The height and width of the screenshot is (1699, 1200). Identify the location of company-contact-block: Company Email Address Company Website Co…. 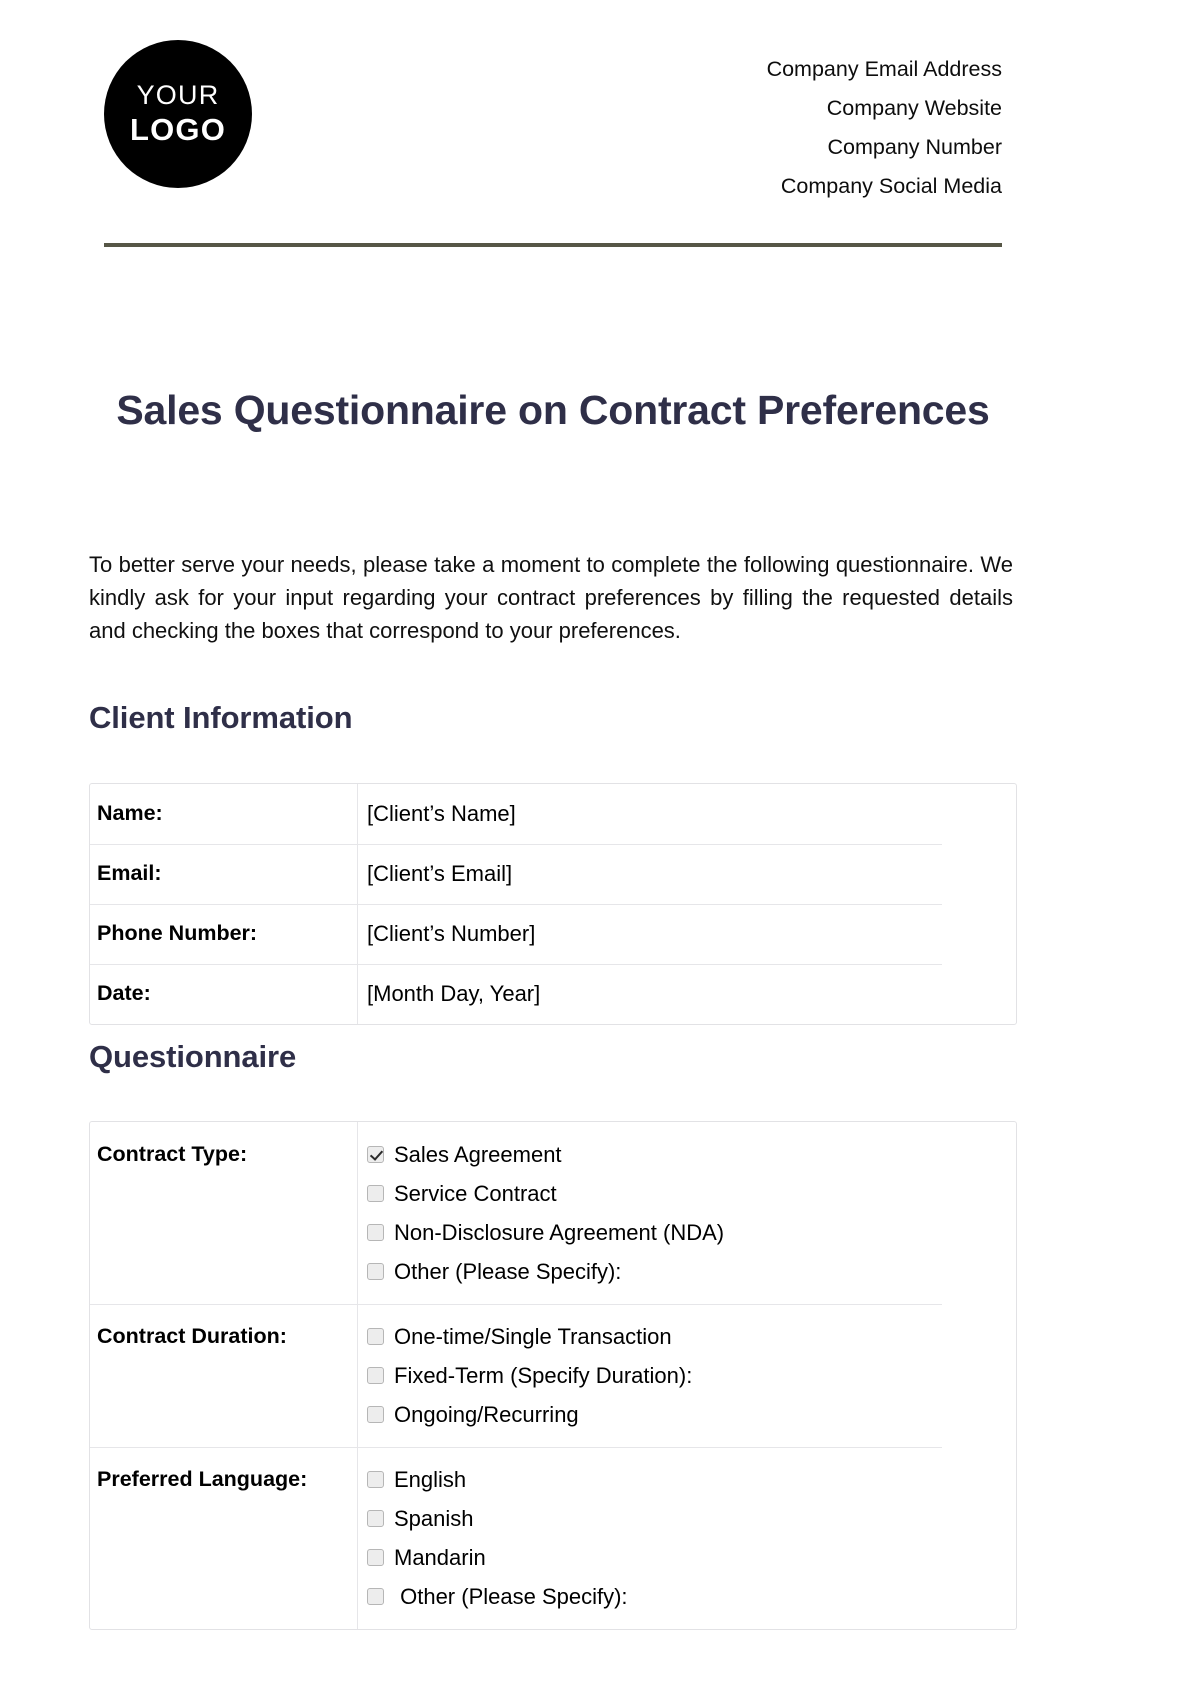
(884, 123).